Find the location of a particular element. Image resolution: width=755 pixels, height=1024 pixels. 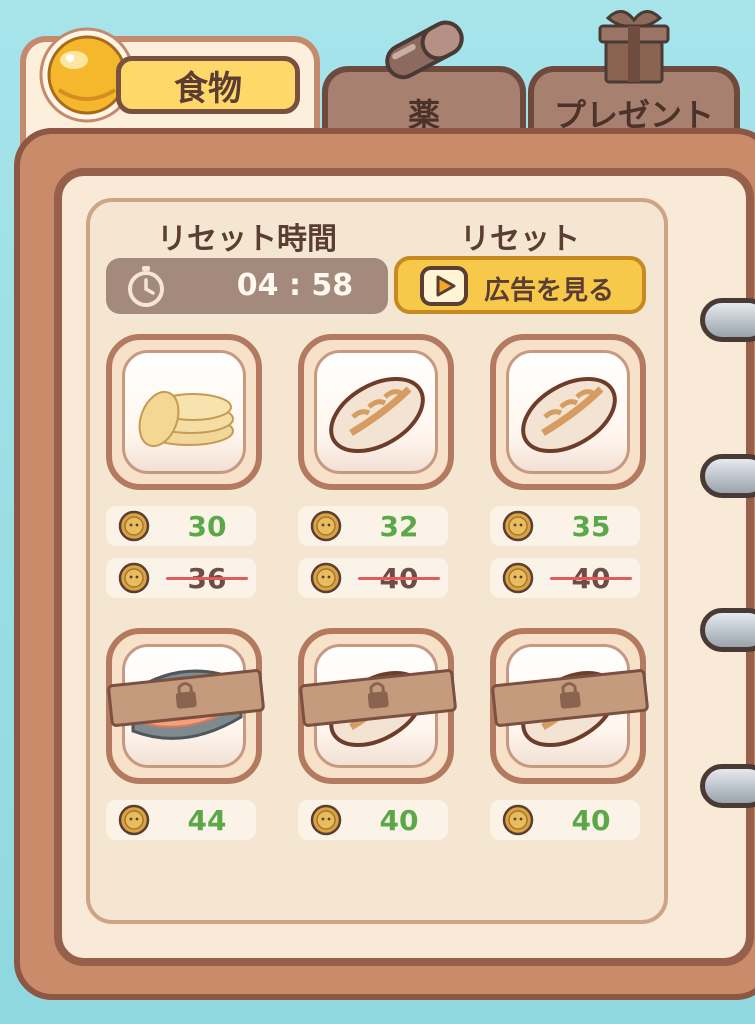

old-price-row: 36 is located at coordinates (181, 578).